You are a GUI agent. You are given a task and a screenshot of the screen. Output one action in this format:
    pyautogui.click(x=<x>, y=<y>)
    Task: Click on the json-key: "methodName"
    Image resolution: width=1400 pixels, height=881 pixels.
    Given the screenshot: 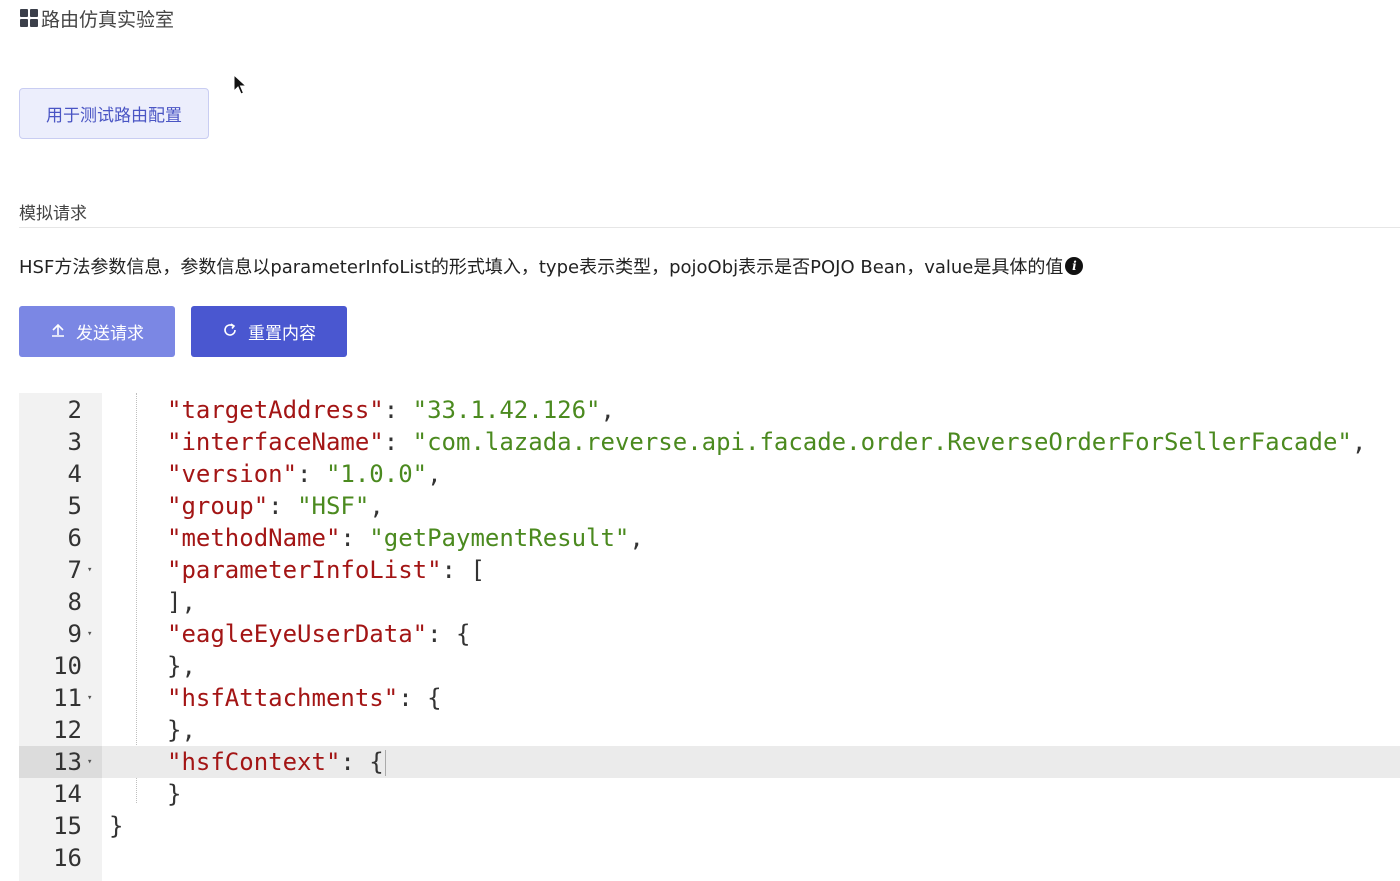 What is the action you would take?
    pyautogui.click(x=254, y=538)
    